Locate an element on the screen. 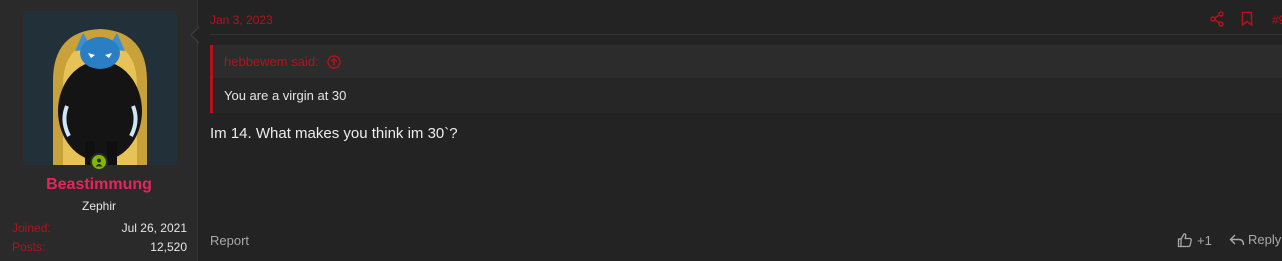  reply-button: Reply is located at coordinates (1255, 239).